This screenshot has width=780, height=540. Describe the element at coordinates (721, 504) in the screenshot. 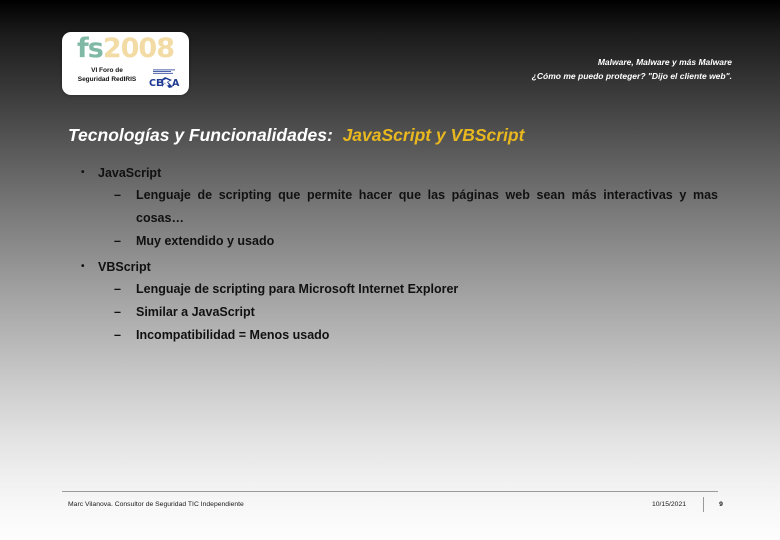

I see `footer-page-number: 9` at that location.